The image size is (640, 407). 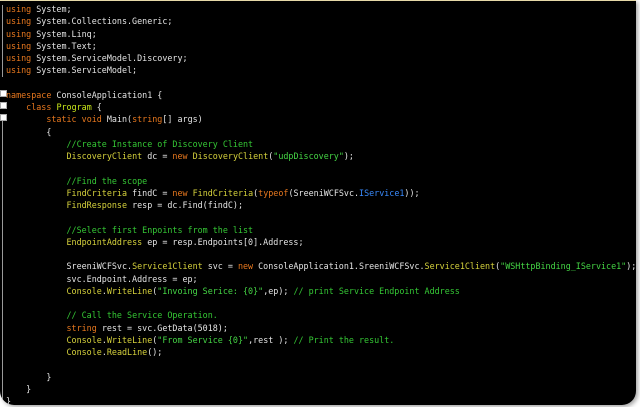 I want to click on code-line: using System.ServiceModel.Discovery;, so click(x=321, y=58).